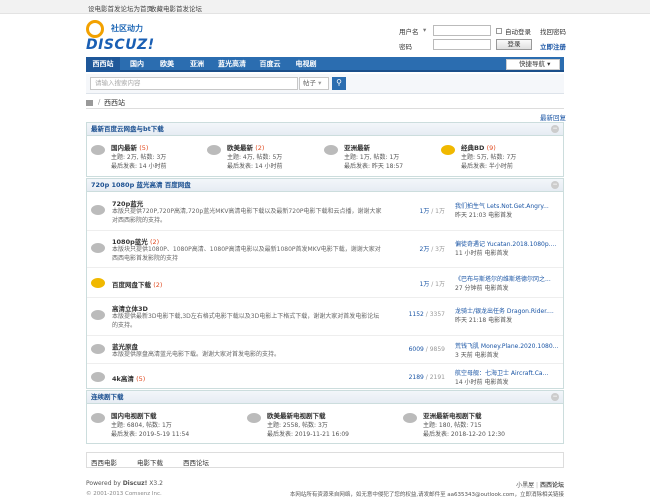 Image resolution: width=650 pixels, height=500 pixels. I want to click on latest-reply-link: 最新回复, so click(553, 117).